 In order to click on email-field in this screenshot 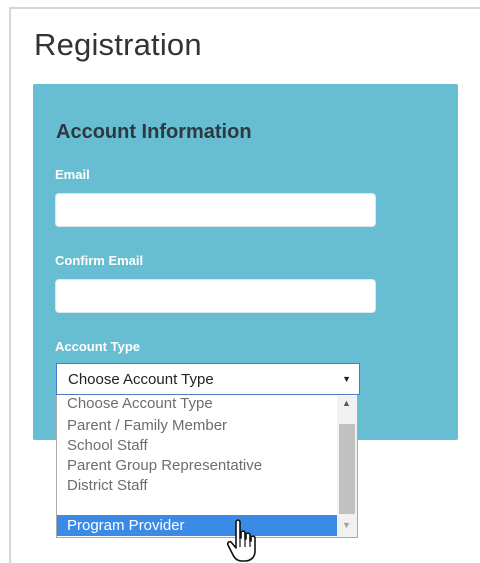, I will do `click(215, 210)`.